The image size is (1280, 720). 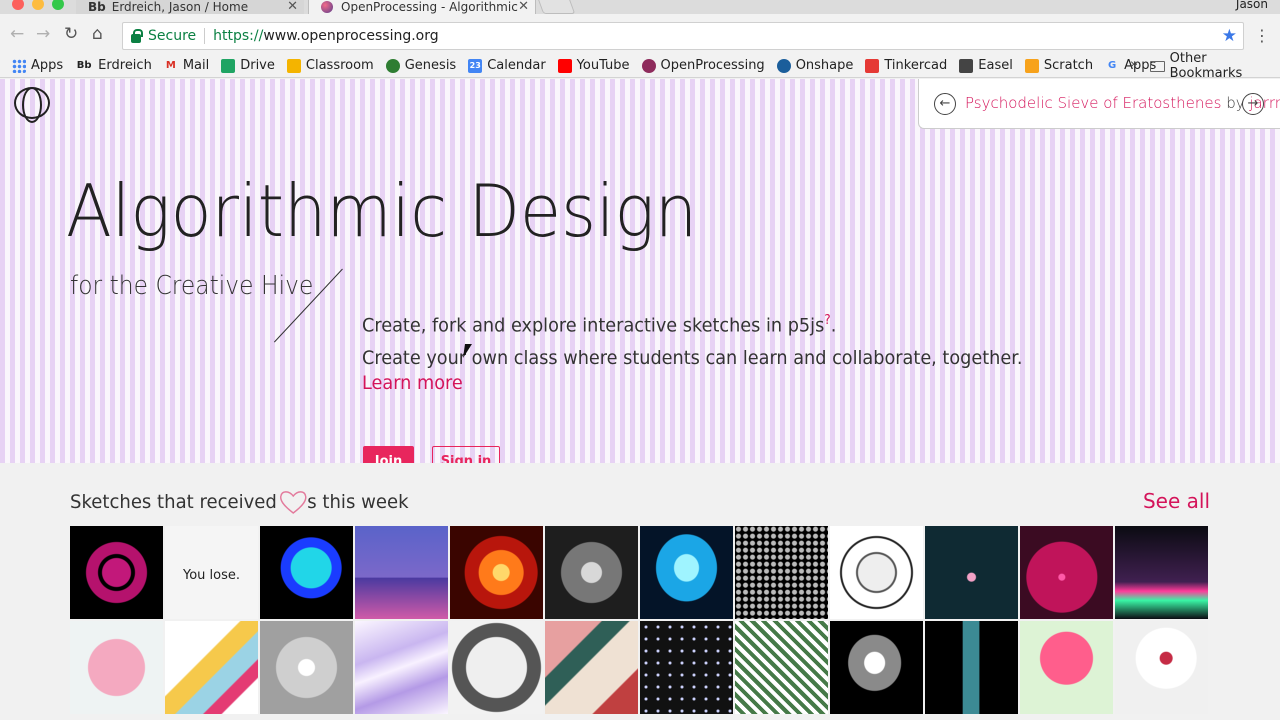 What do you see at coordinates (18, 5) in the screenshot?
I see `close-window-button` at bounding box center [18, 5].